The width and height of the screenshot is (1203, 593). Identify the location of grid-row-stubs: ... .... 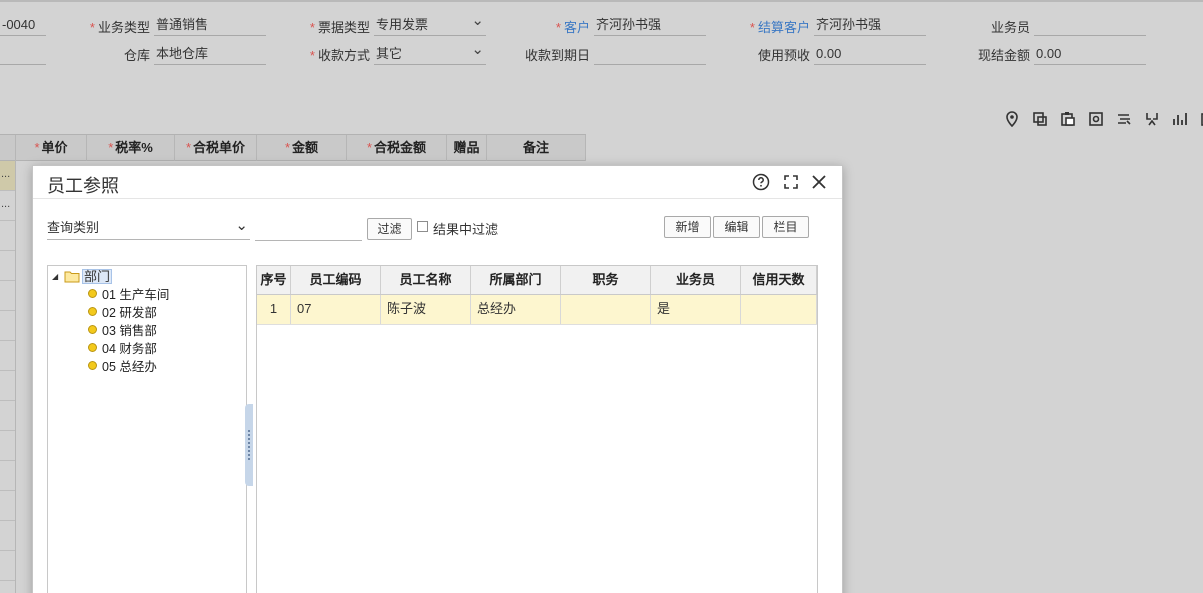
(8, 377).